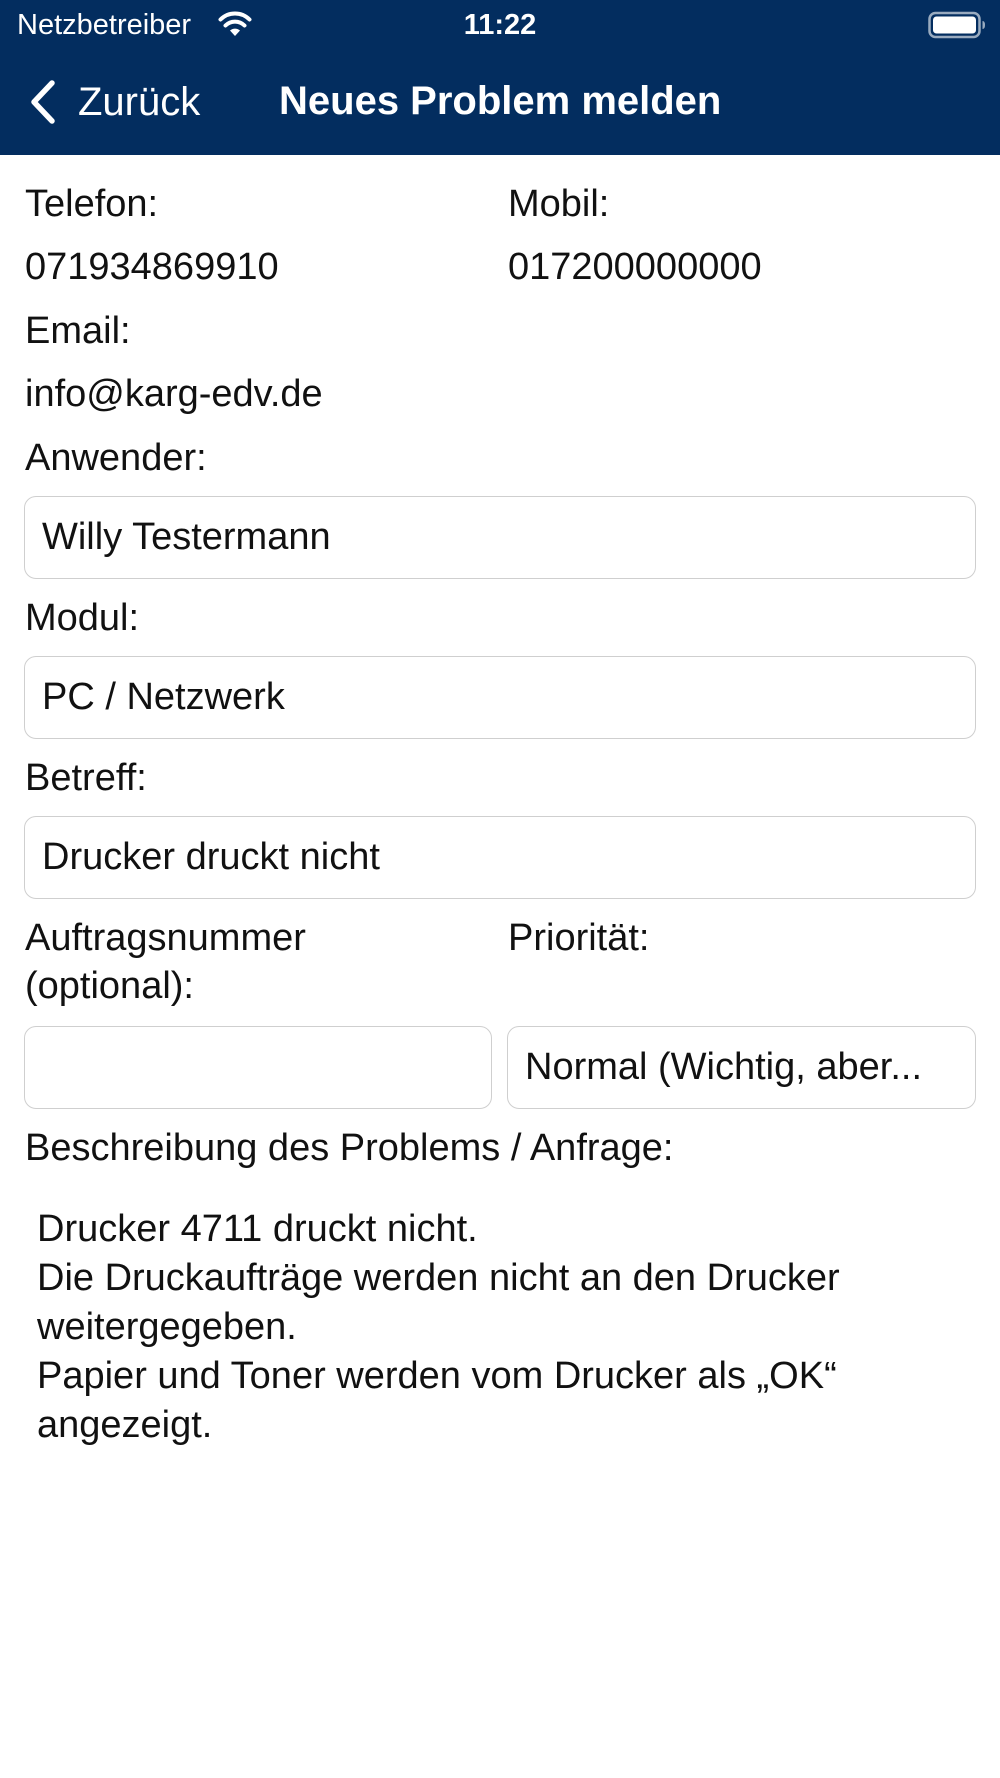 The height and width of the screenshot is (1778, 1000). What do you see at coordinates (109, 986) in the screenshot?
I see `auftragsnummer-label-line2: (optional):` at bounding box center [109, 986].